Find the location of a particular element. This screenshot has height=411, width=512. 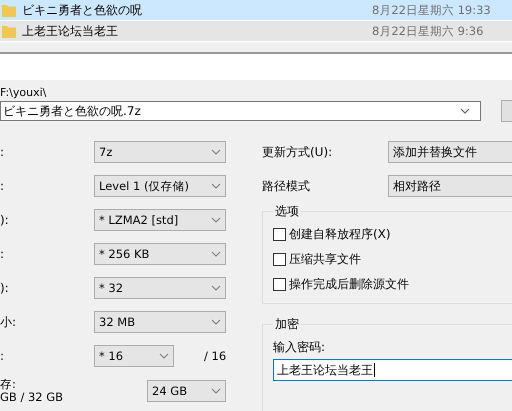

file-name: 上老王论坛当老王 is located at coordinates (70, 31).